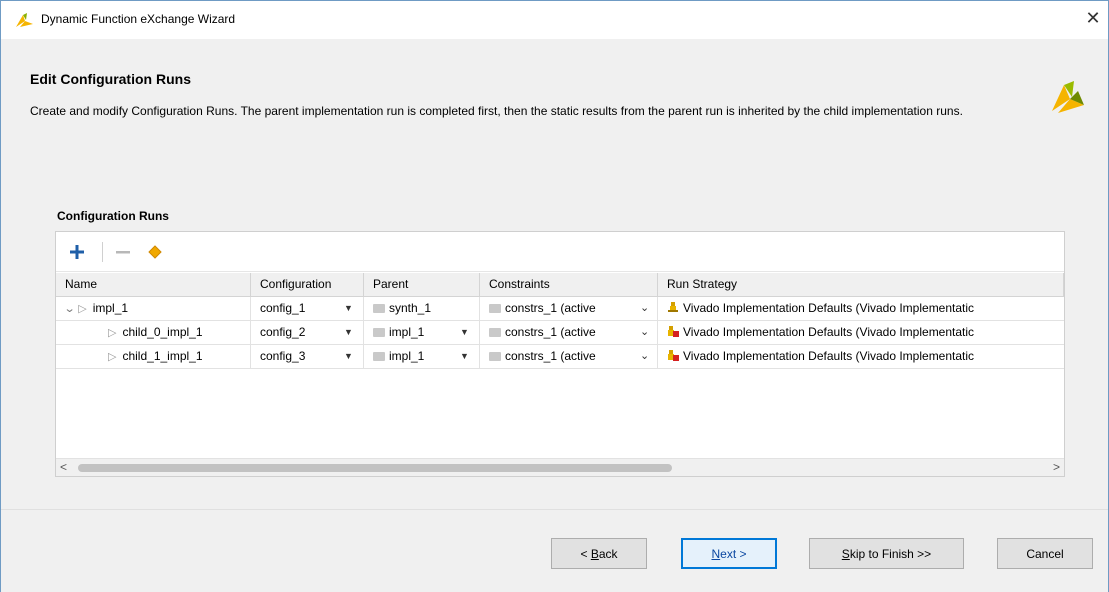 Image resolution: width=1109 pixels, height=592 pixels. Describe the element at coordinates (110, 308) in the screenshot. I see `run-name: impl_1` at that location.